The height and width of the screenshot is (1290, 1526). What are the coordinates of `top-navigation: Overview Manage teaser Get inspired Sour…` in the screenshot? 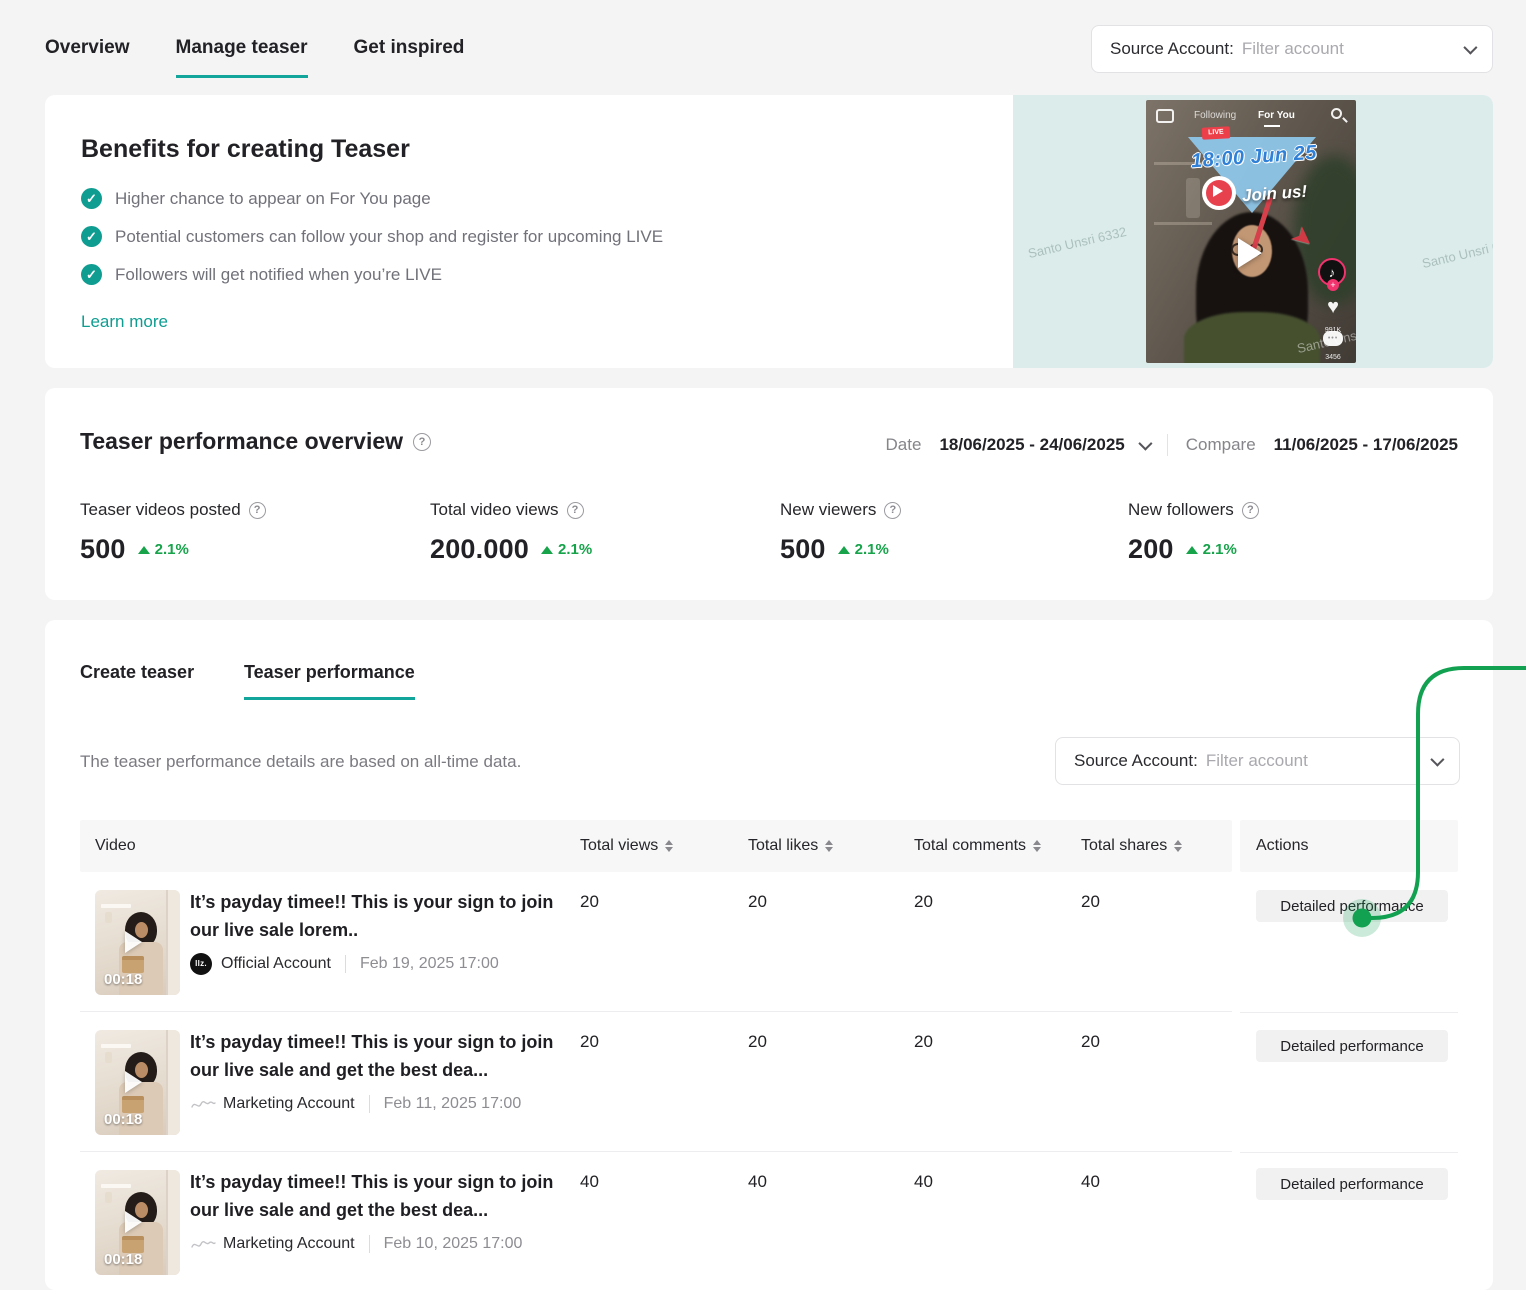 It's located at (769, 53).